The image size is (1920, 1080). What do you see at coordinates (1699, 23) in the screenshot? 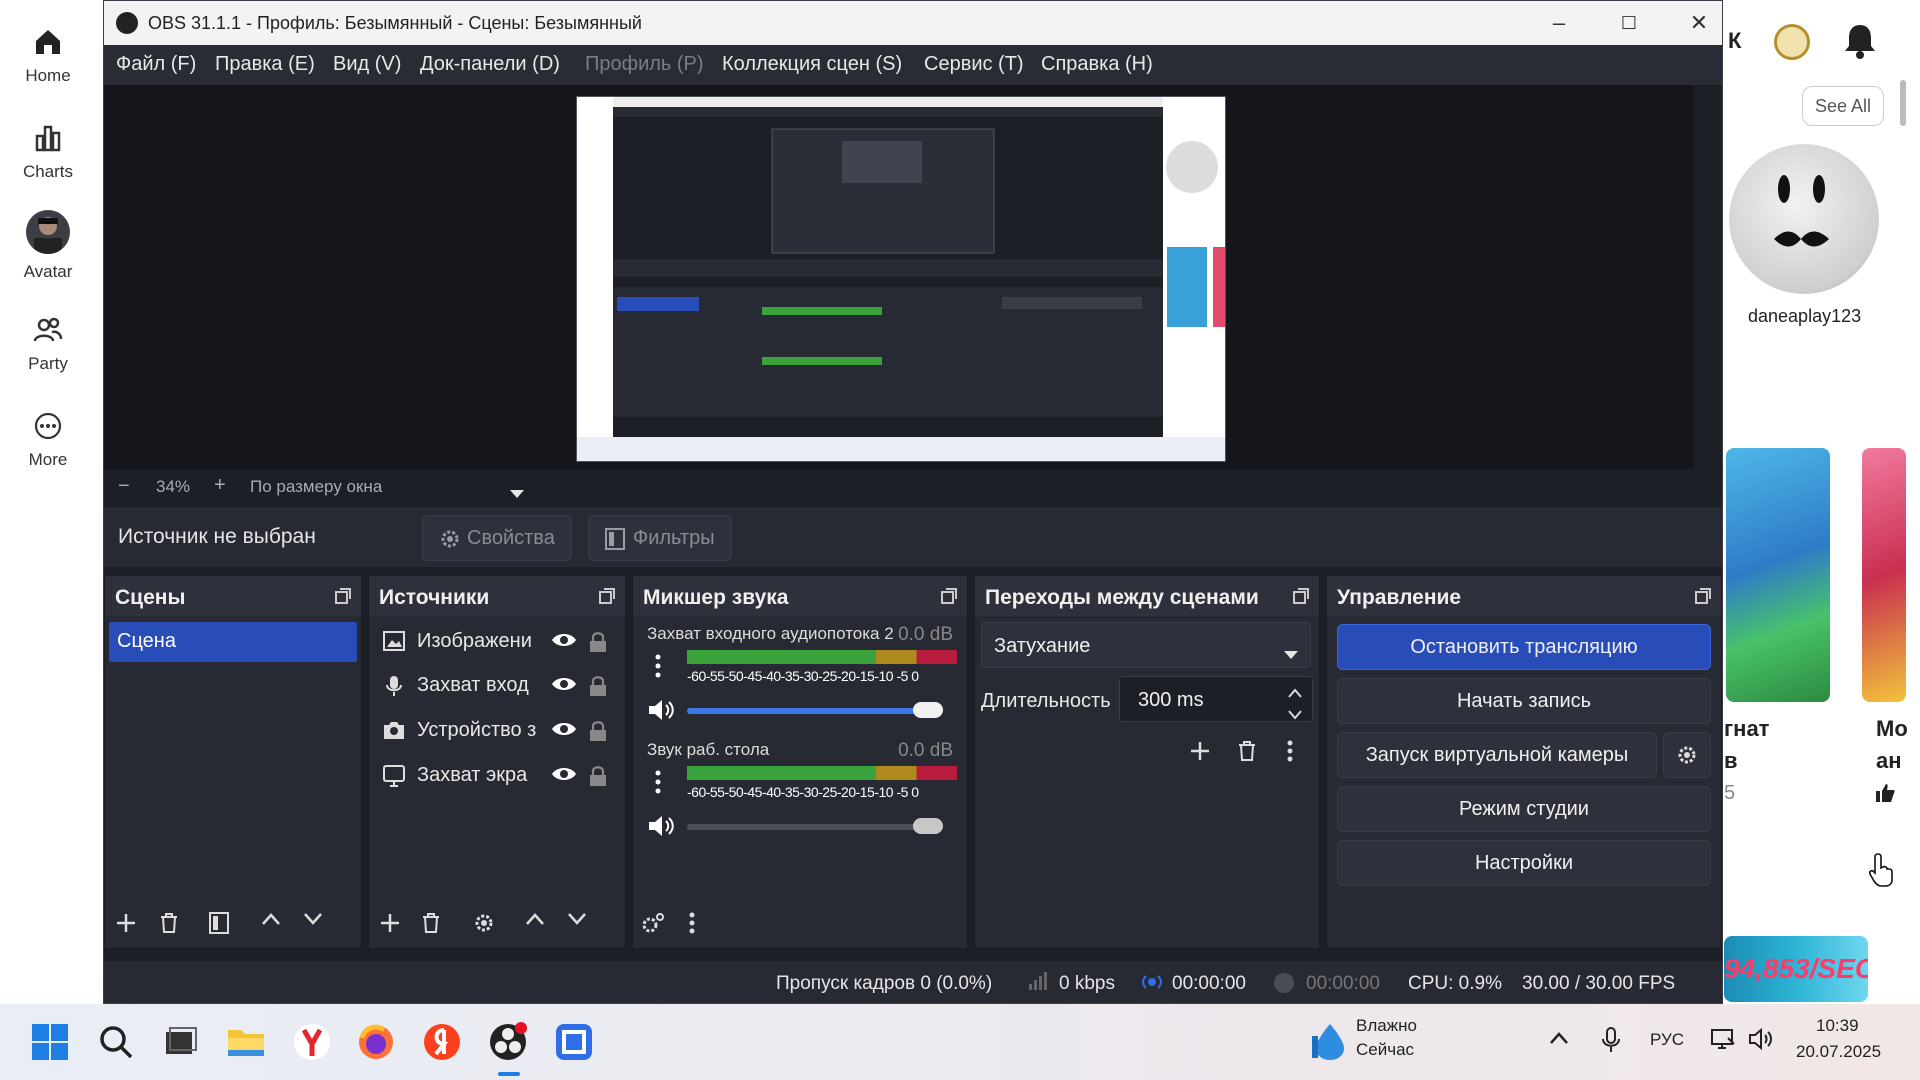
I see `close-button: ✕` at bounding box center [1699, 23].